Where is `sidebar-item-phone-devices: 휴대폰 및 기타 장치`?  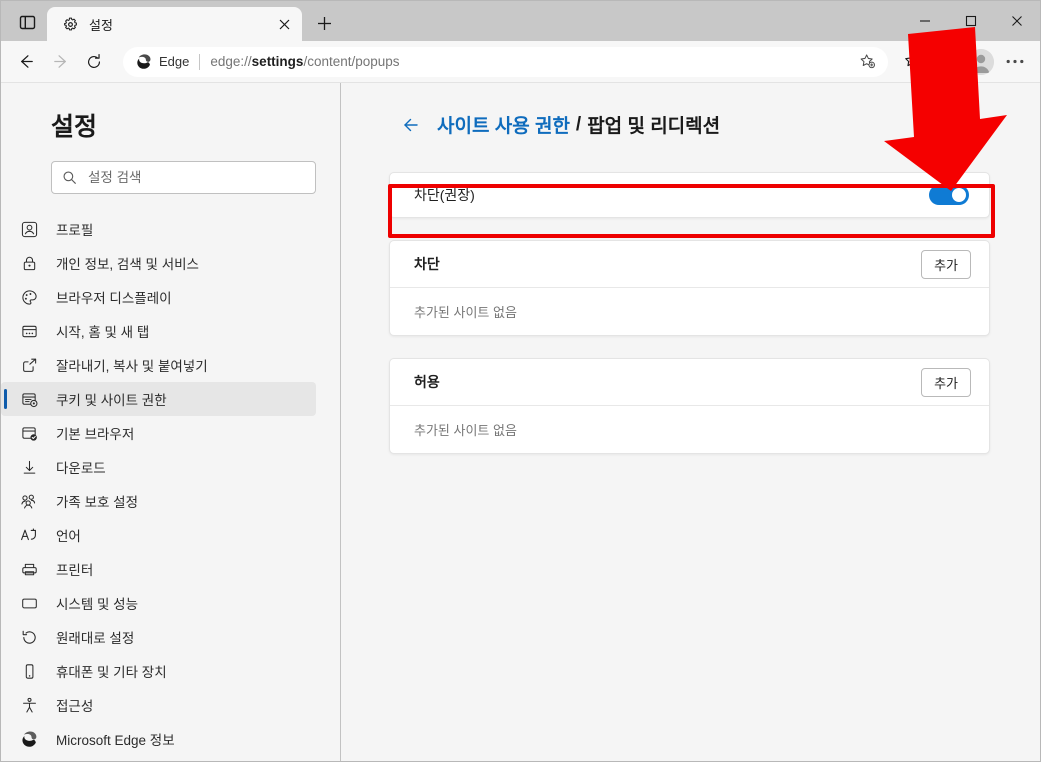
sidebar-item-phone-devices: 휴대폰 및 기타 장치 is located at coordinates (158, 671).